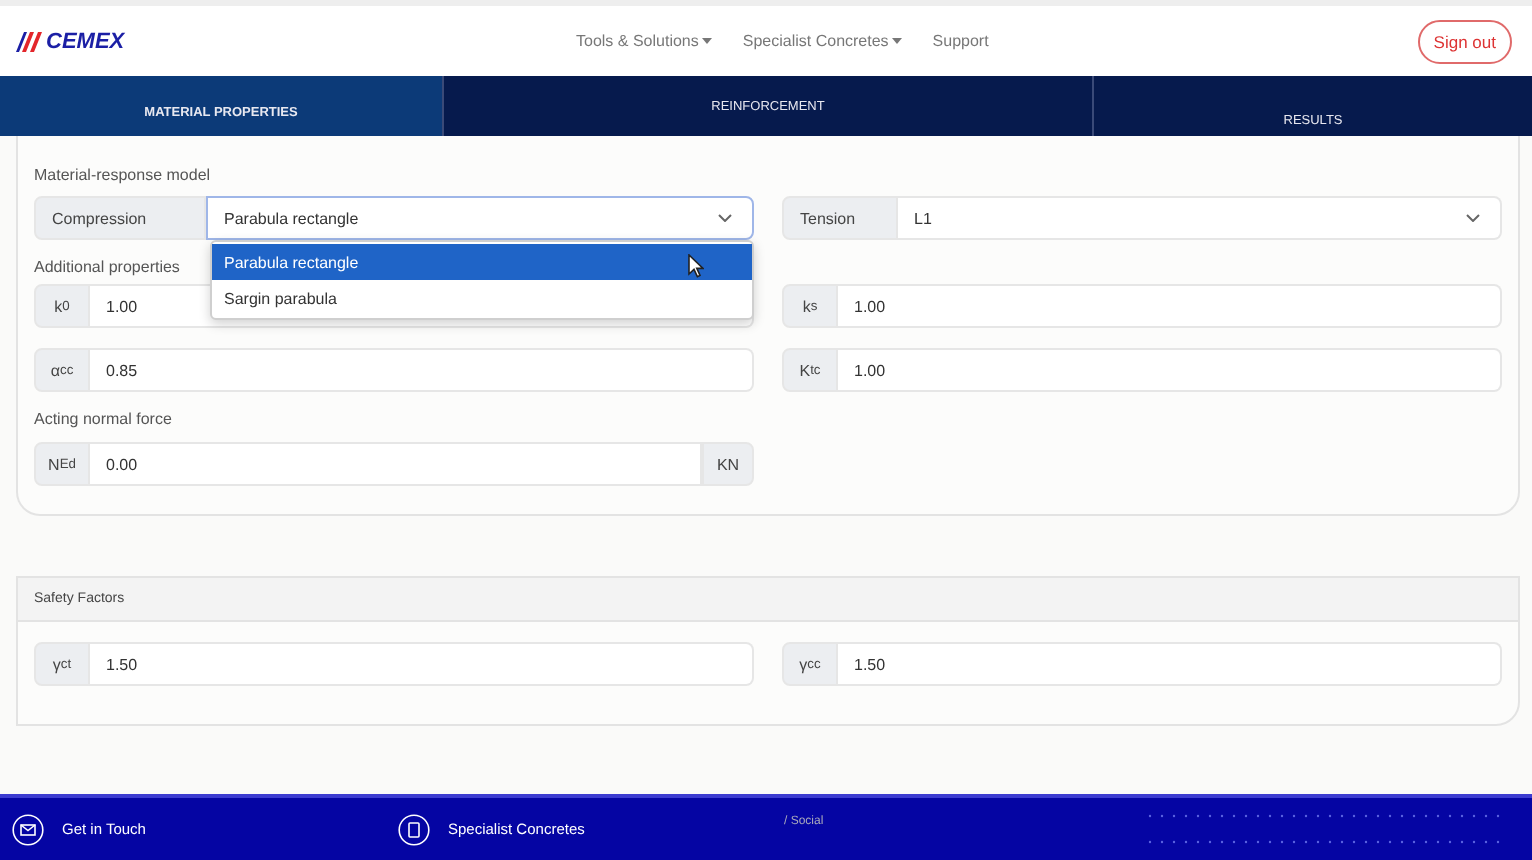  I want to click on field-label: Tension, so click(840, 218).